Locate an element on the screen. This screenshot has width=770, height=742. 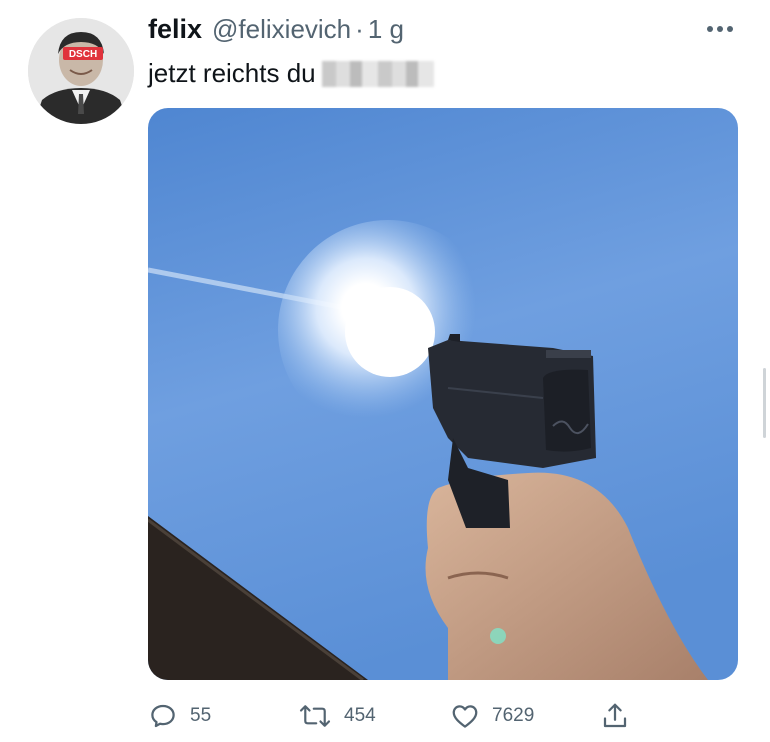
reply-icon is located at coordinates (163, 716).